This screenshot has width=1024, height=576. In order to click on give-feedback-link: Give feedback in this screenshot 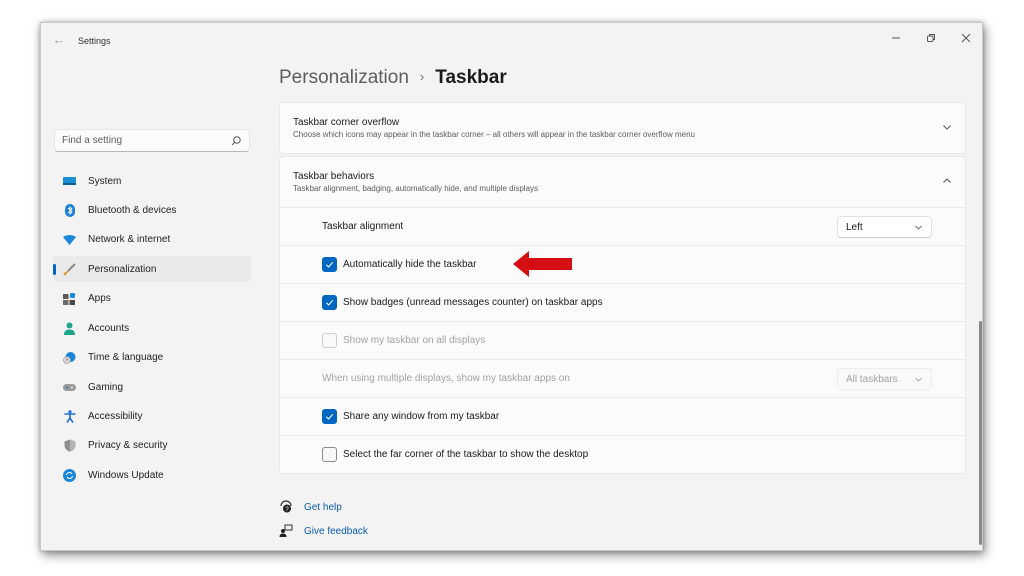, I will do `click(323, 531)`.